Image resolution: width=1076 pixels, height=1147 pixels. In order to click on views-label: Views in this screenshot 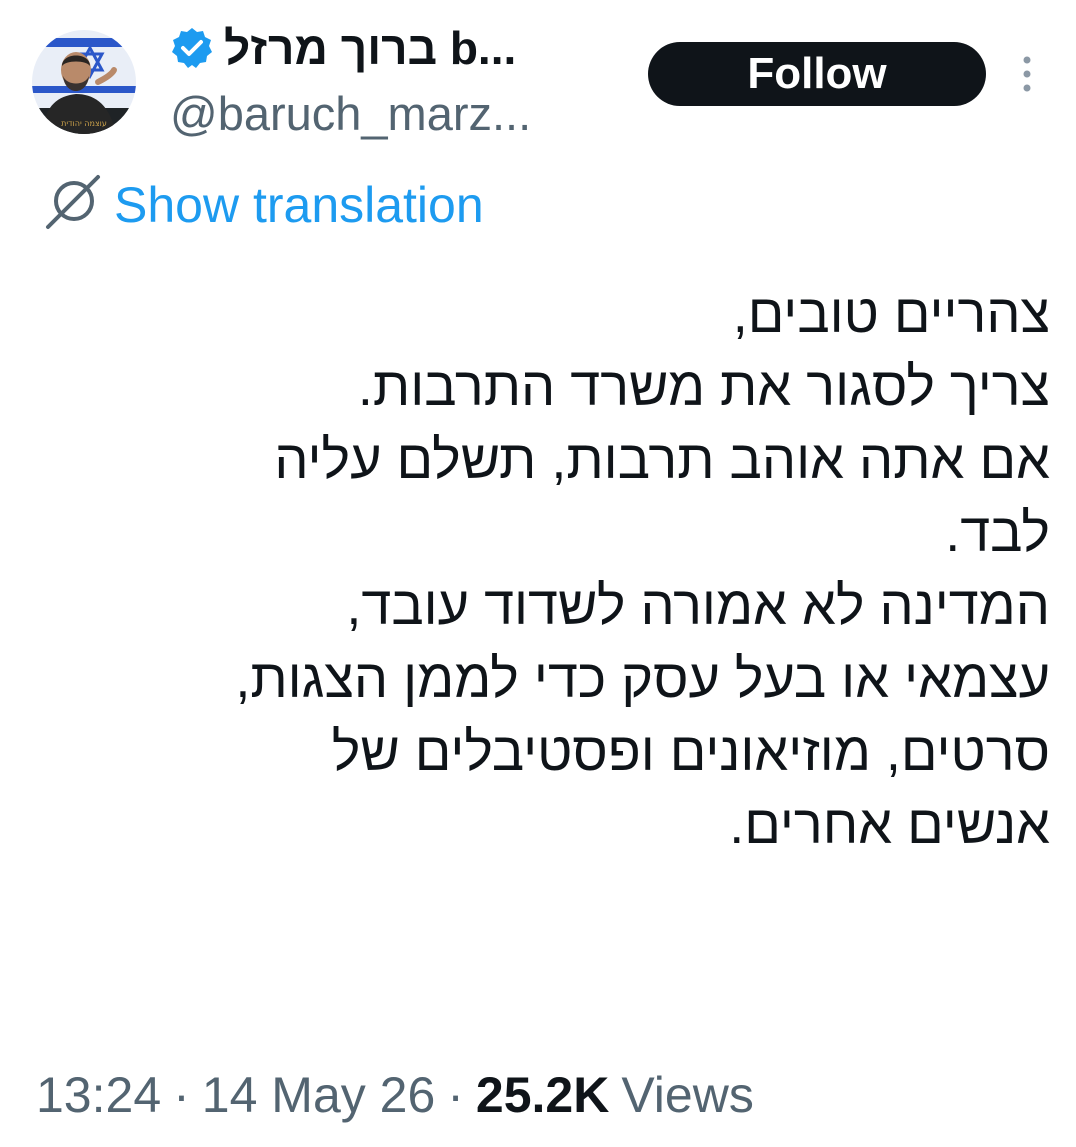, I will do `click(687, 1095)`.